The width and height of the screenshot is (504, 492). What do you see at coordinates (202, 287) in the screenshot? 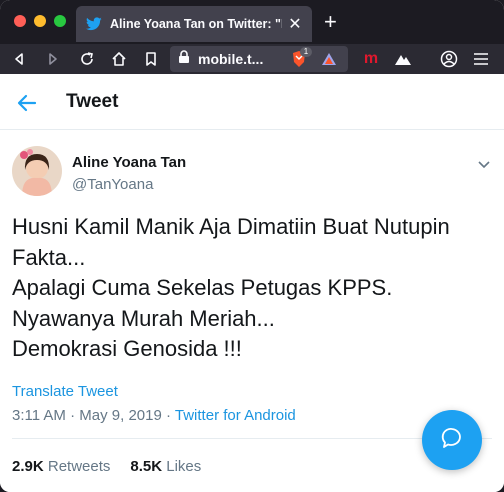
I see `tweet-line: Apalagi Cuma Sekelas Petugas KPPS.` at bounding box center [202, 287].